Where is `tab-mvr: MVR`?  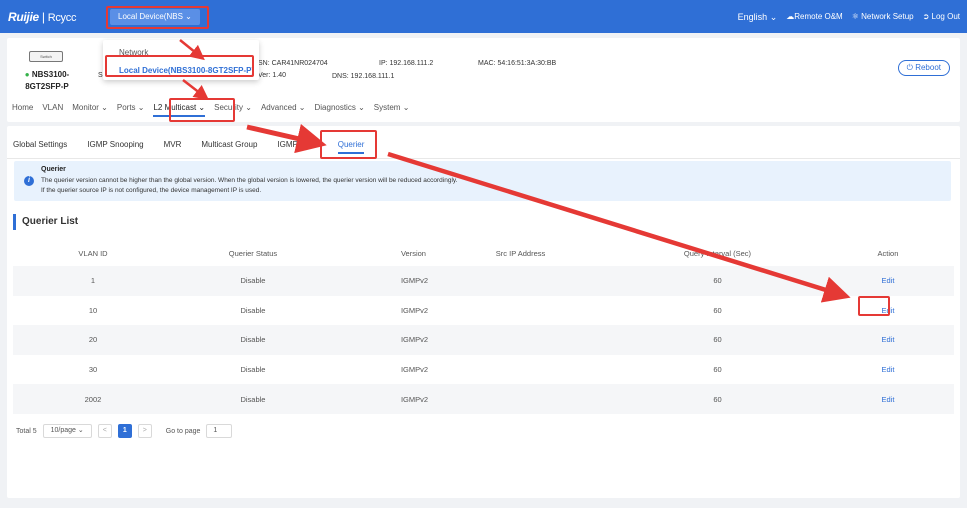
tab-mvr: MVR is located at coordinates (173, 147).